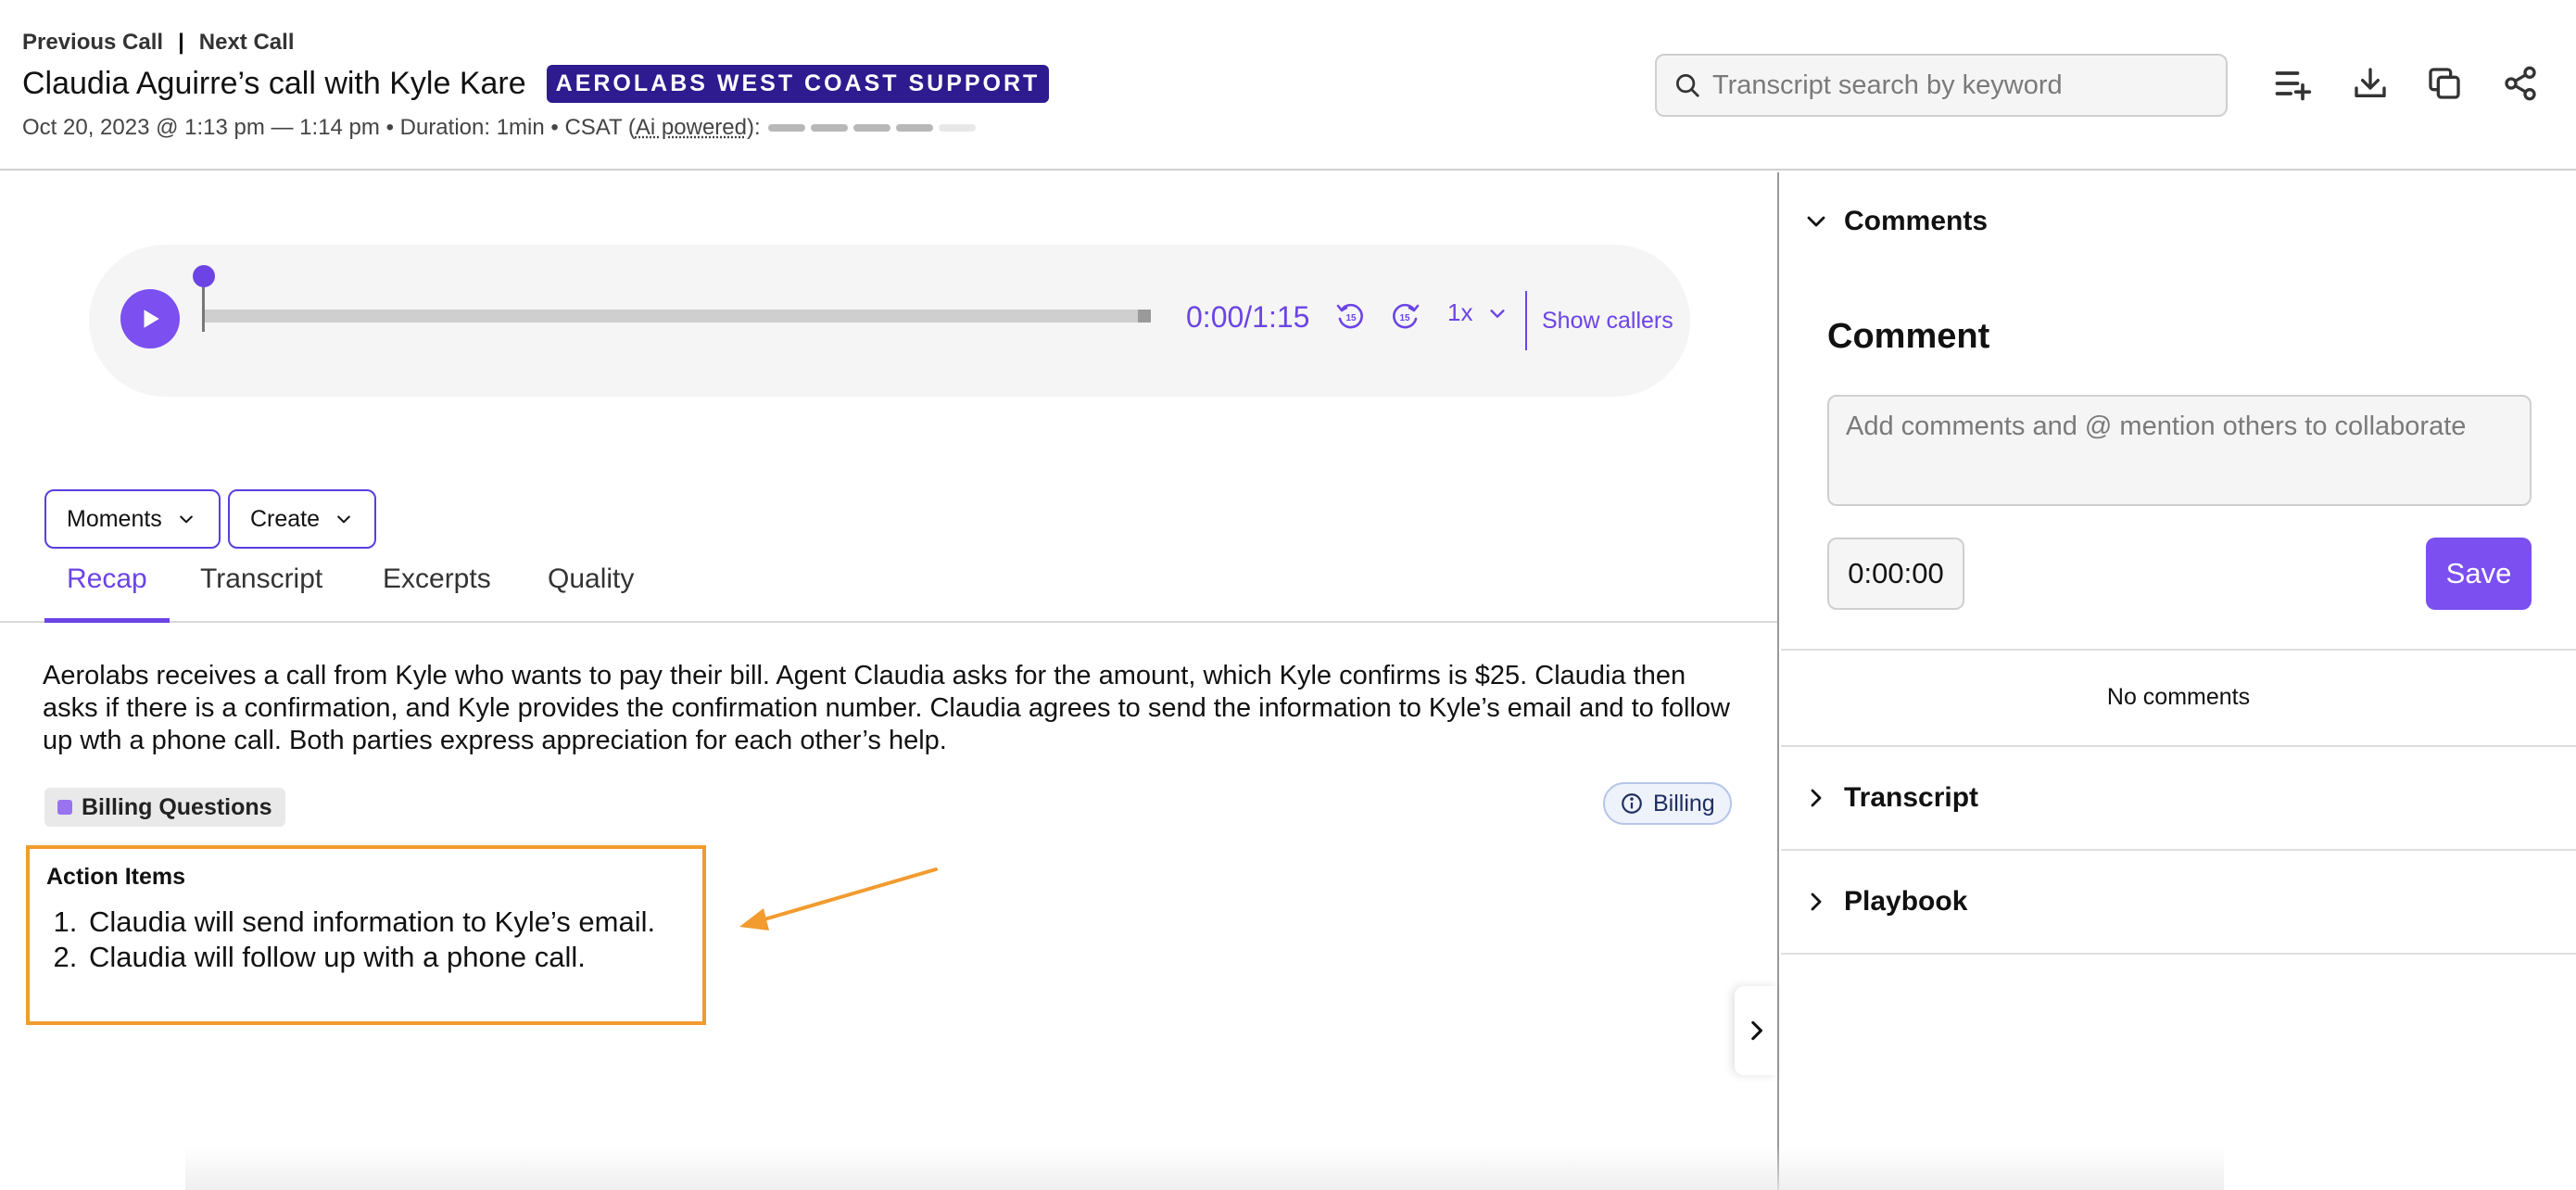 The width and height of the screenshot is (2576, 1190). What do you see at coordinates (1909, 336) in the screenshot?
I see `comment-title: Comment` at bounding box center [1909, 336].